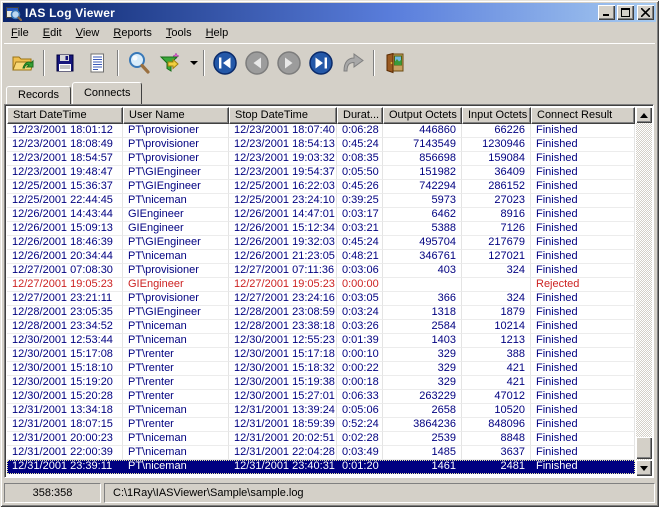 This screenshot has height=507, width=659. I want to click on table-cell: GIEngineer, so click(176, 215).